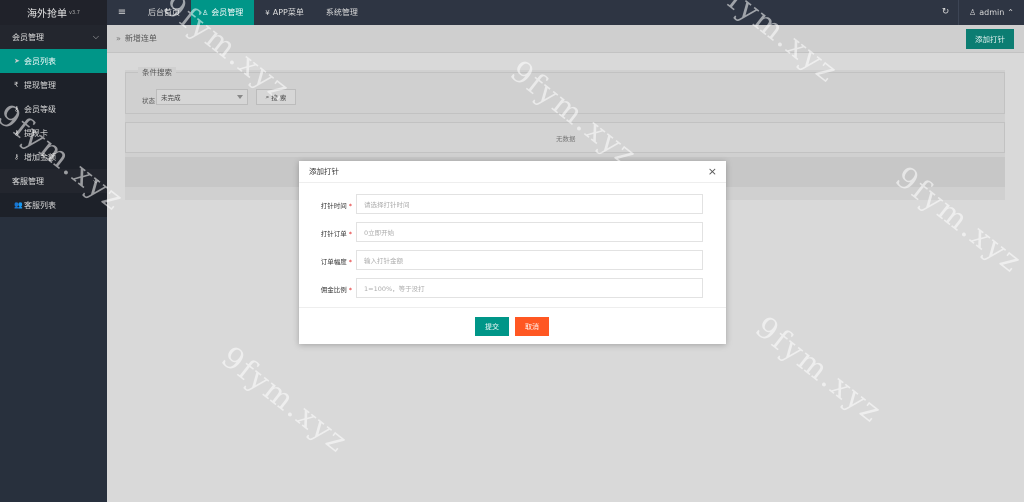 The width and height of the screenshot is (1024, 502). I want to click on app-logo: 海外抢单 v3.7, so click(53, 12).